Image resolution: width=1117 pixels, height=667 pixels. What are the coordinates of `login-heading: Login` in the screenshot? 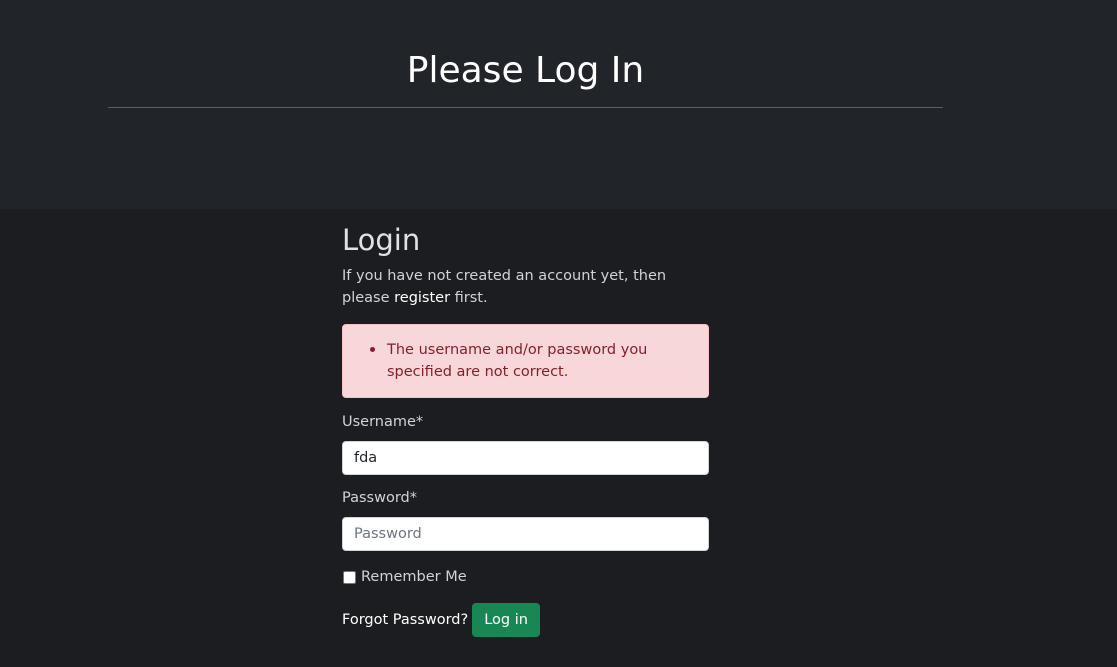 It's located at (381, 240).